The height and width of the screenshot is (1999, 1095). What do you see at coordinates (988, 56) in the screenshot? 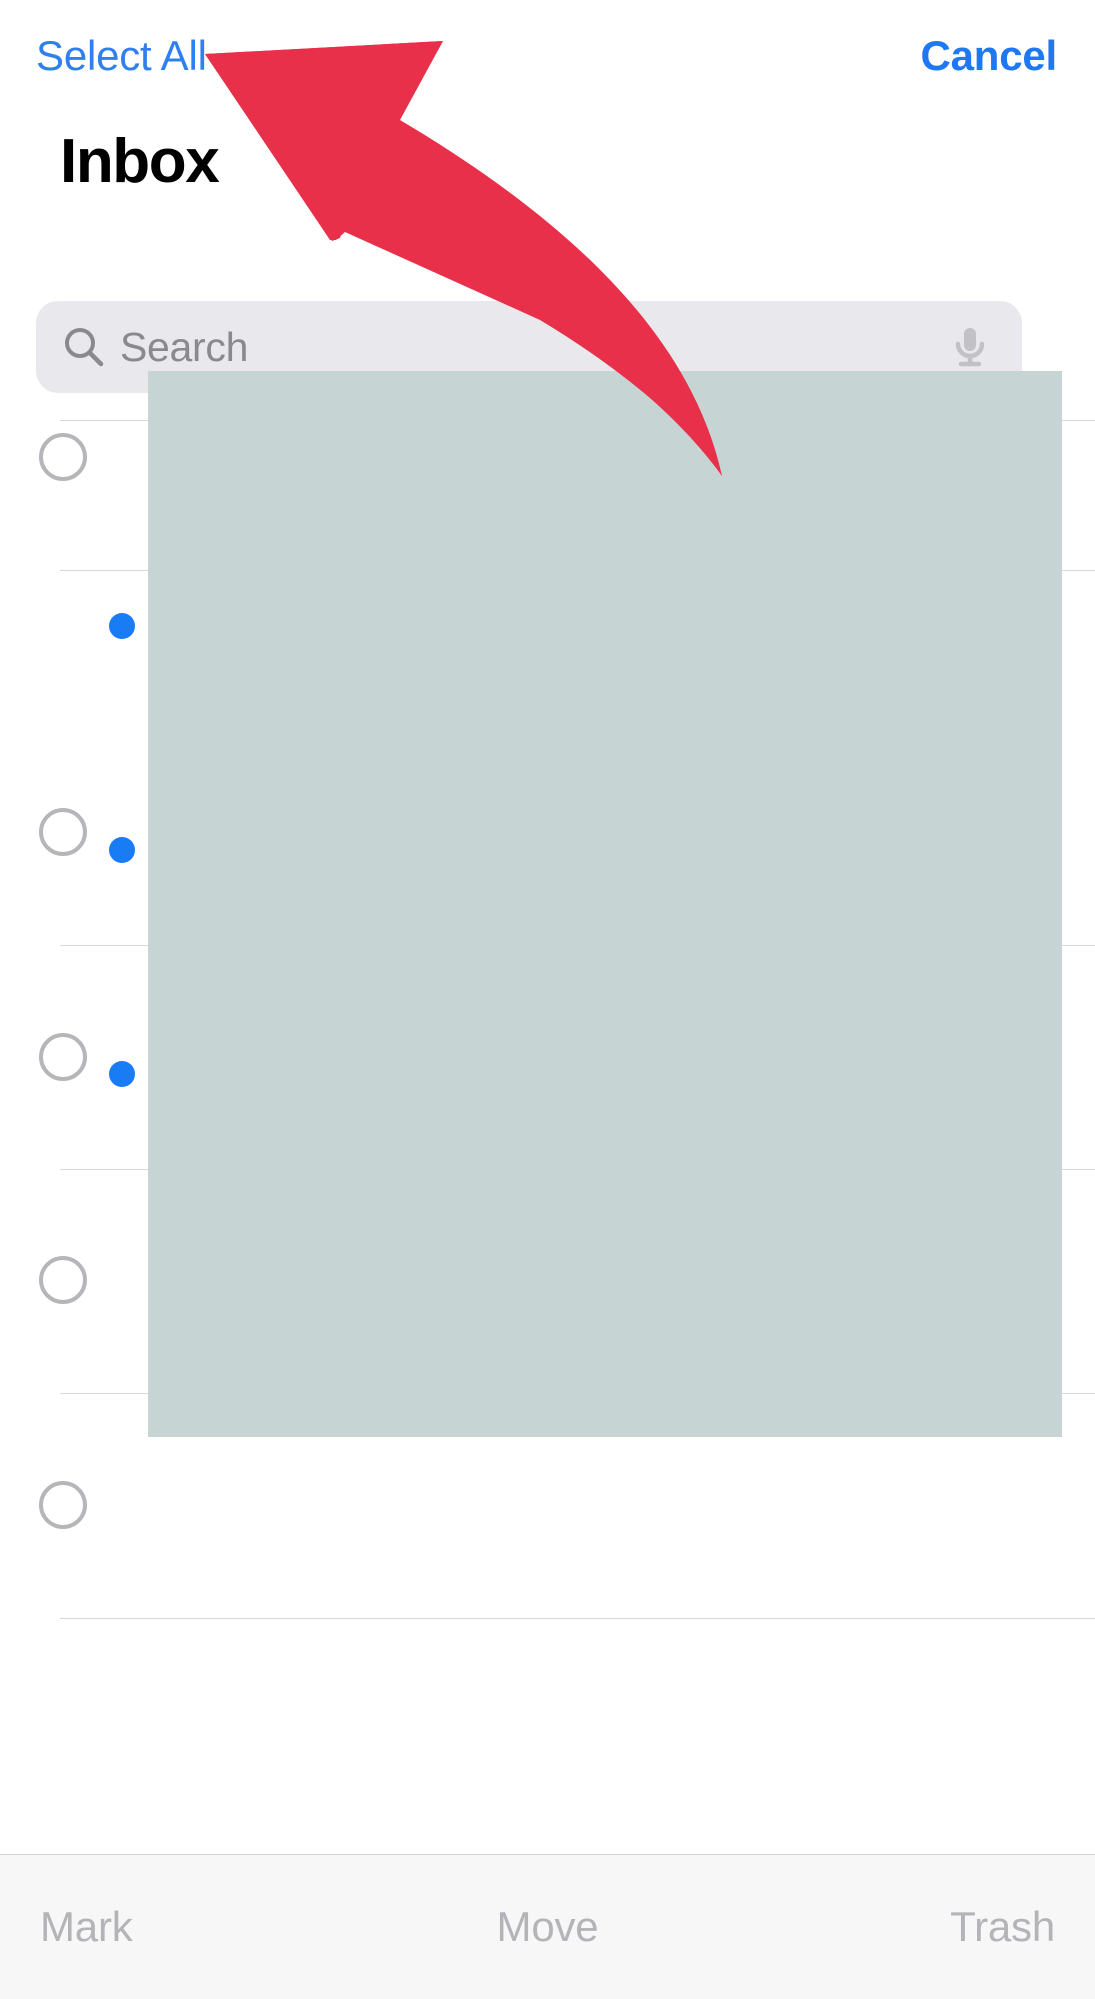
I see `cancel-button: Cancel` at bounding box center [988, 56].